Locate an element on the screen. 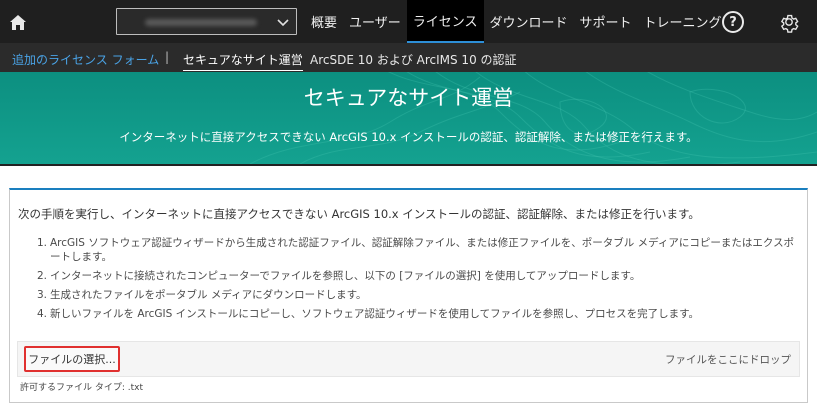  drop-here-label: ファイルをここにドロップ is located at coordinates (728, 360).